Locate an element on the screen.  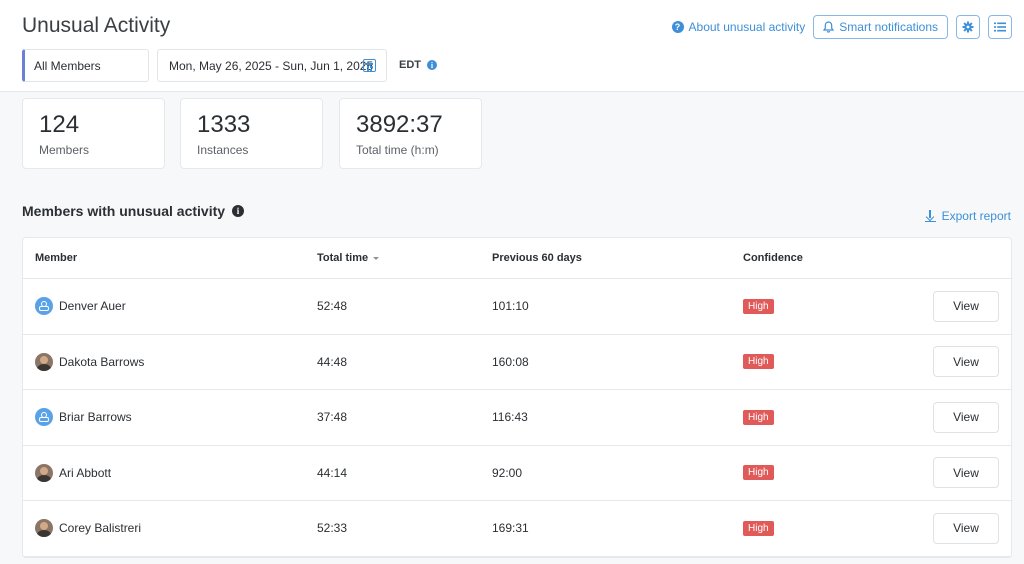
timezone-label: EDT is located at coordinates (410, 65).